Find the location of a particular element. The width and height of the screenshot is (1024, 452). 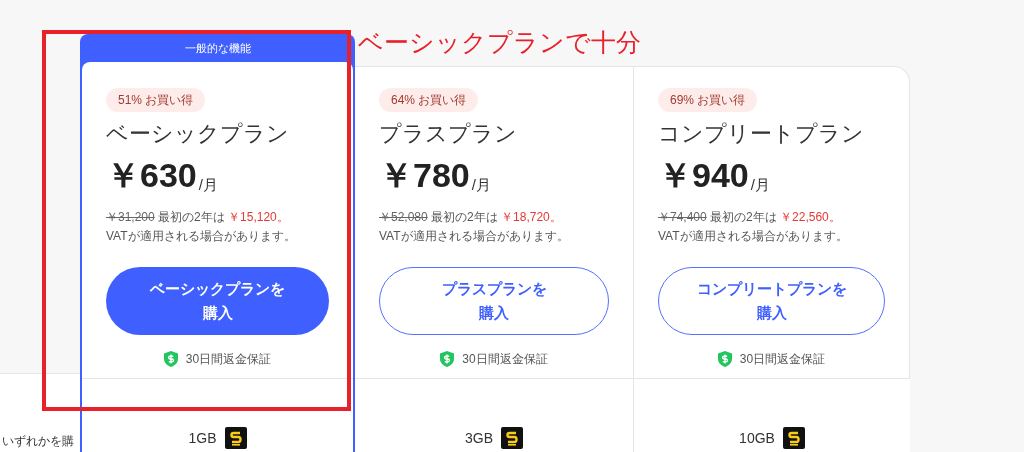

buy-button: ベーシックプランを 購入 is located at coordinates (217, 300).